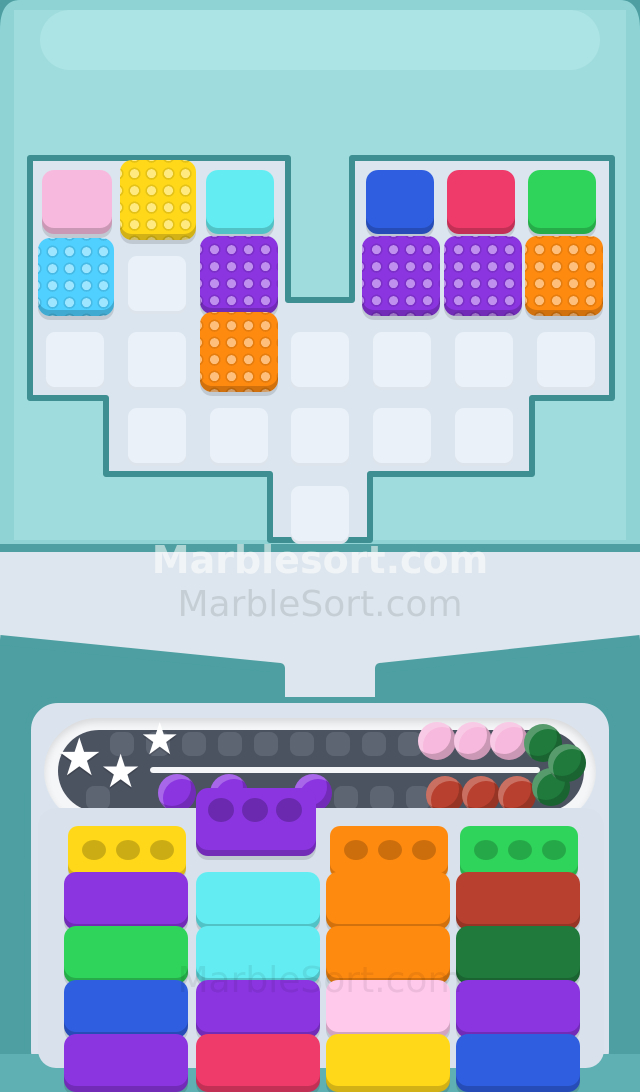 This screenshot has width=640, height=1092. I want to click on block-yellow, so click(158, 200).